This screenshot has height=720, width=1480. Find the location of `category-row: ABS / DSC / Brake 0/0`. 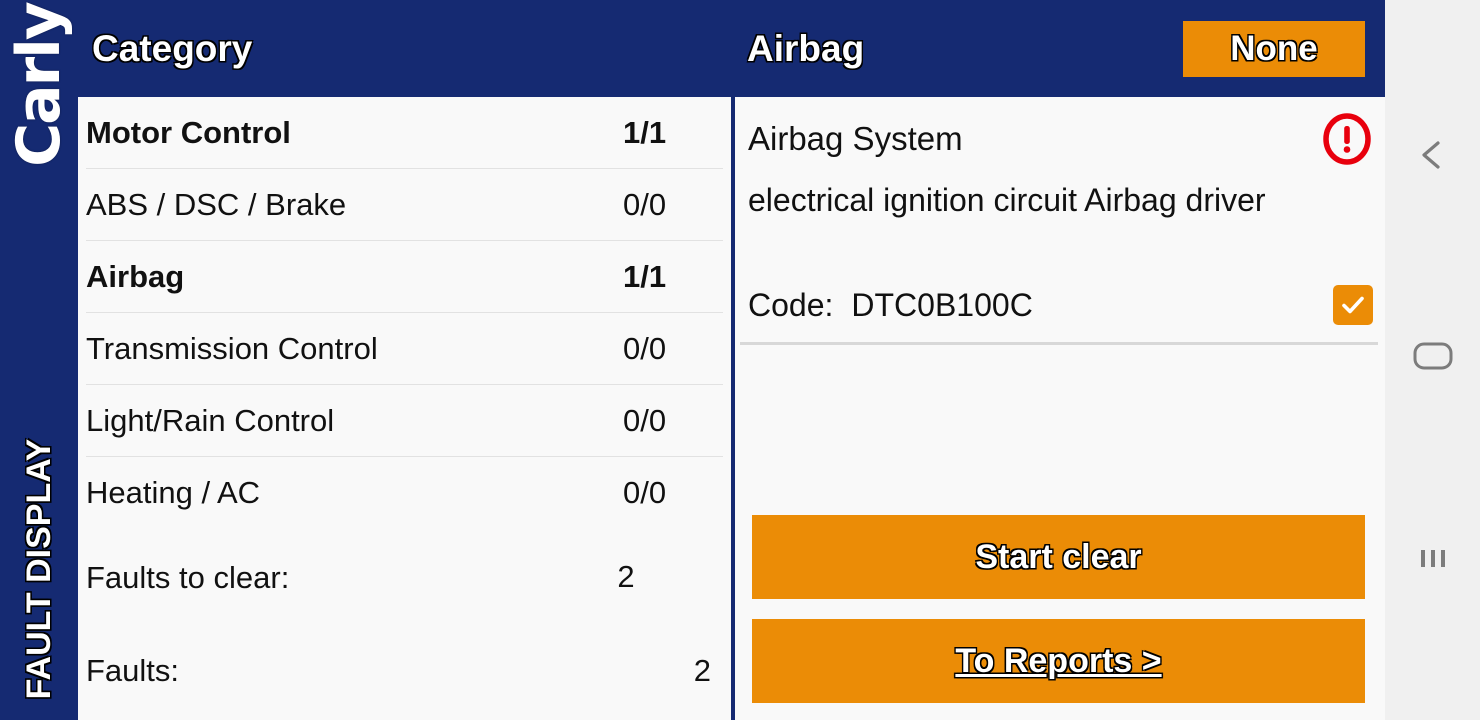

category-row: ABS / DSC / Brake 0/0 is located at coordinates (404, 205).